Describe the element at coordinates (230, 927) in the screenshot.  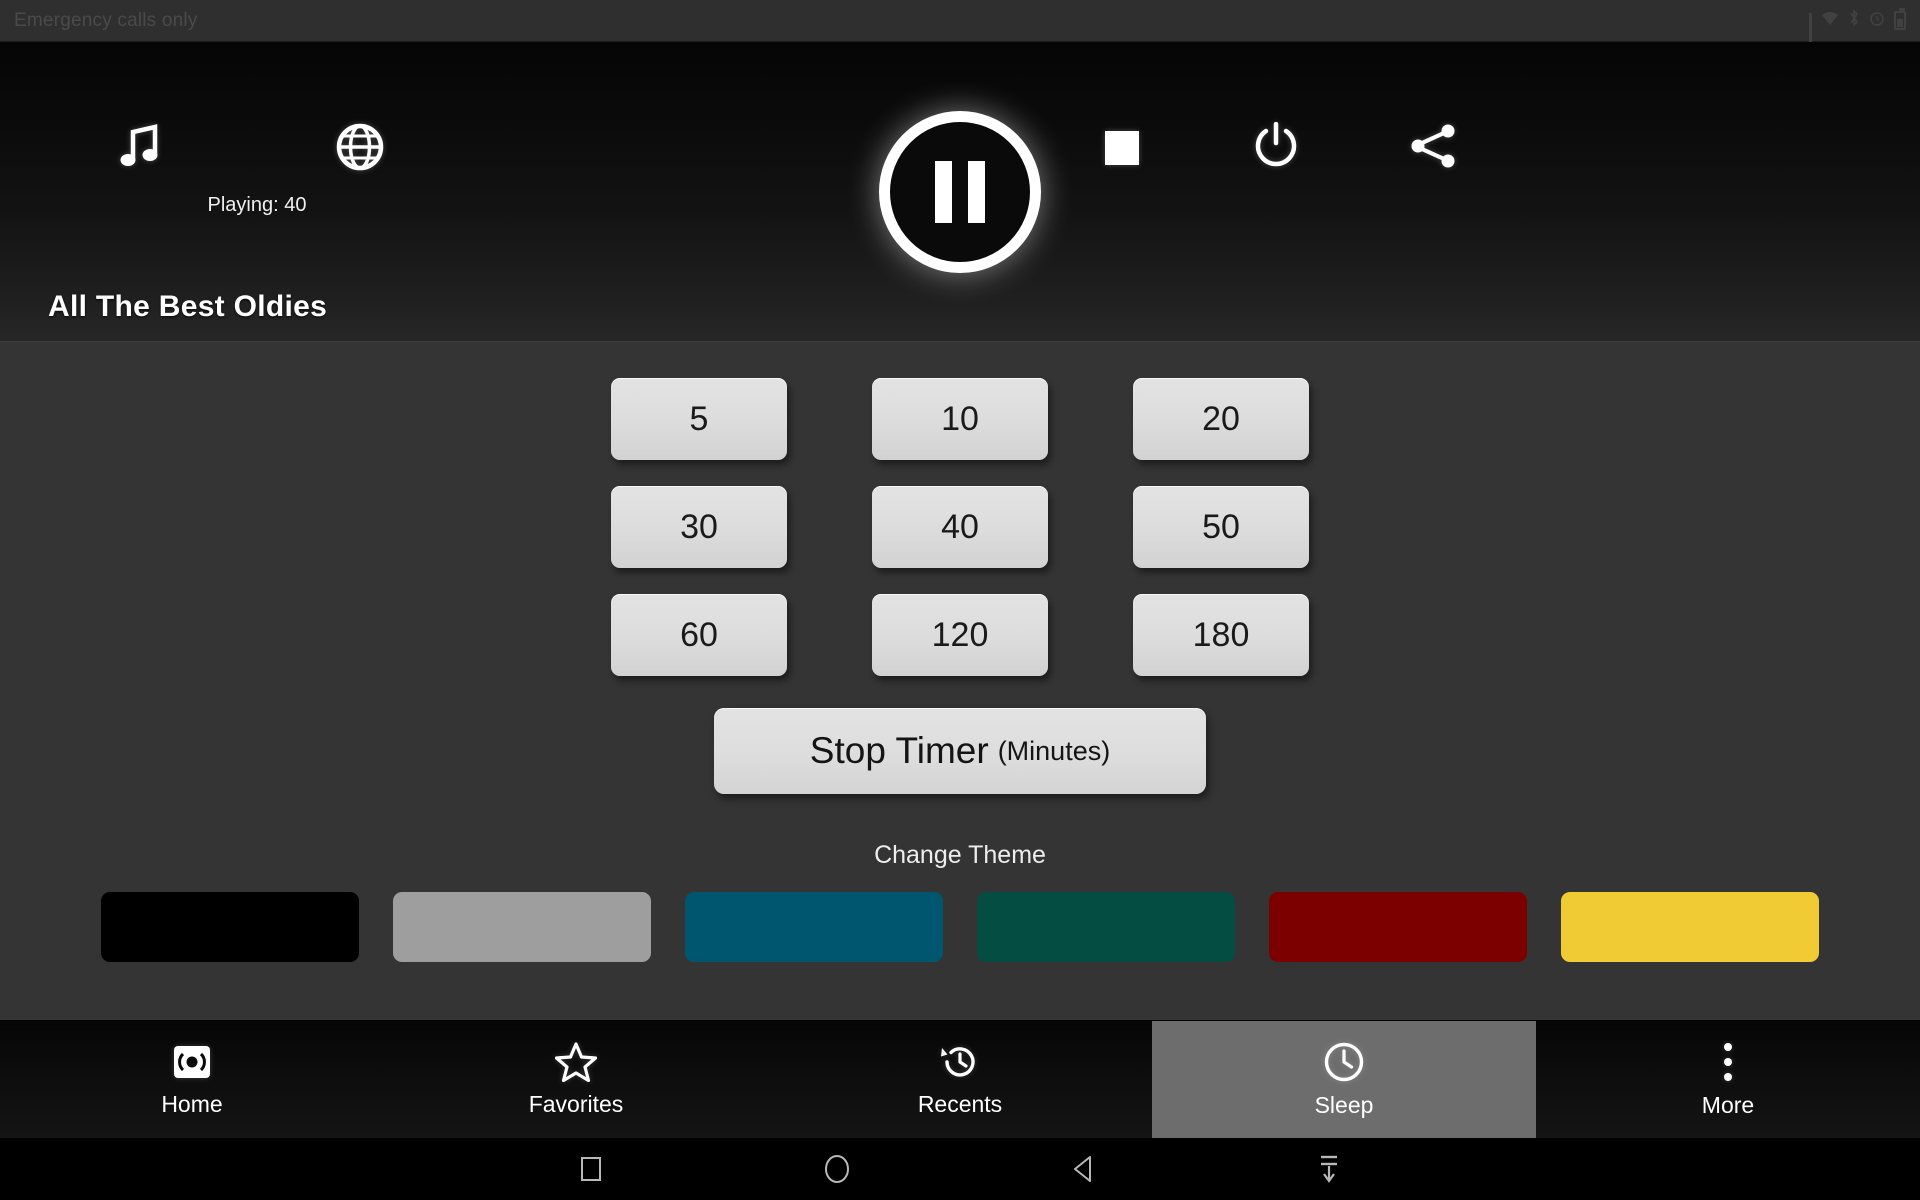
I see `theme-swatch-black` at that location.